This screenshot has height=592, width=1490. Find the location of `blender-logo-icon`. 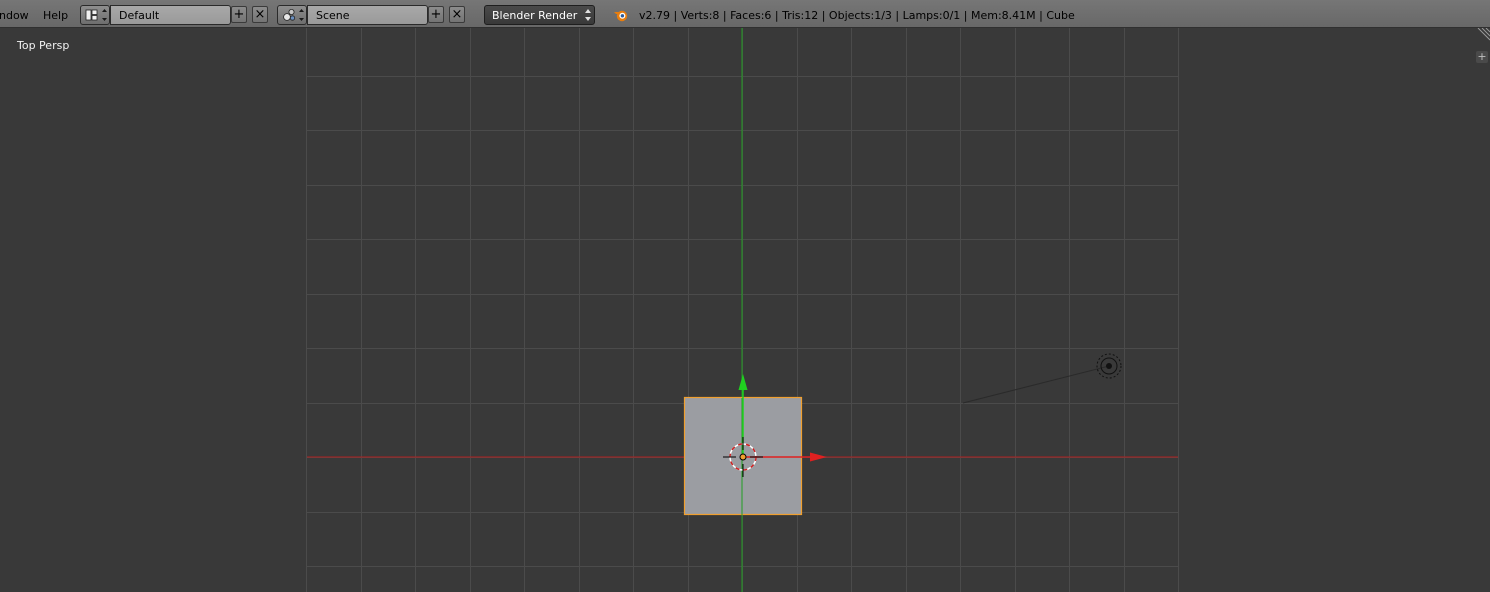

blender-logo-icon is located at coordinates (621, 16).